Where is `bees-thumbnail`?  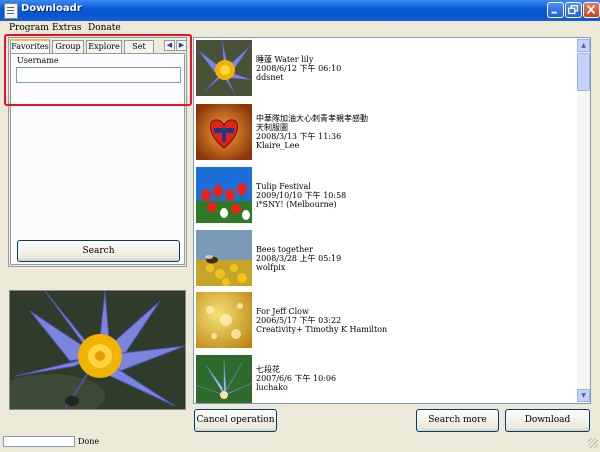 bees-thumbnail is located at coordinates (224, 258).